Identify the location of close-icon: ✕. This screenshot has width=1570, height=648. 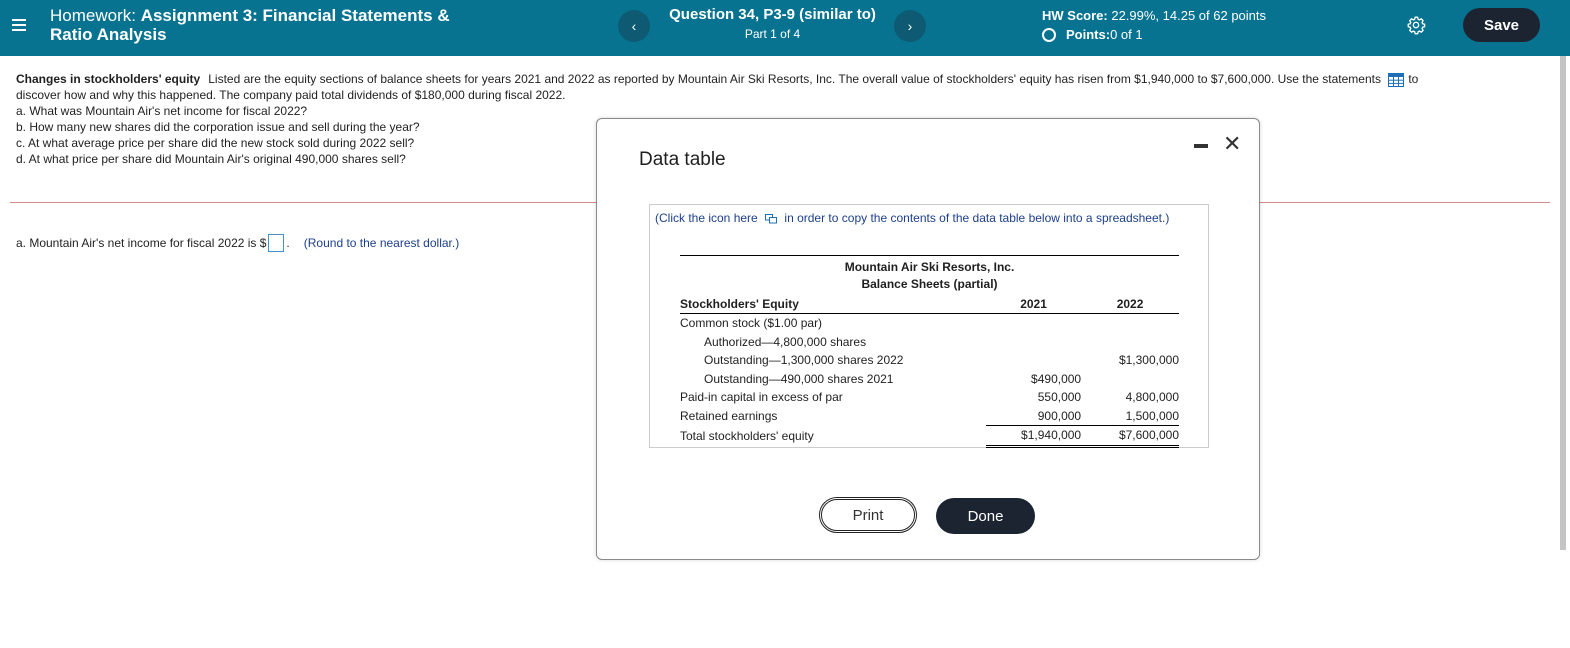
(1232, 144).